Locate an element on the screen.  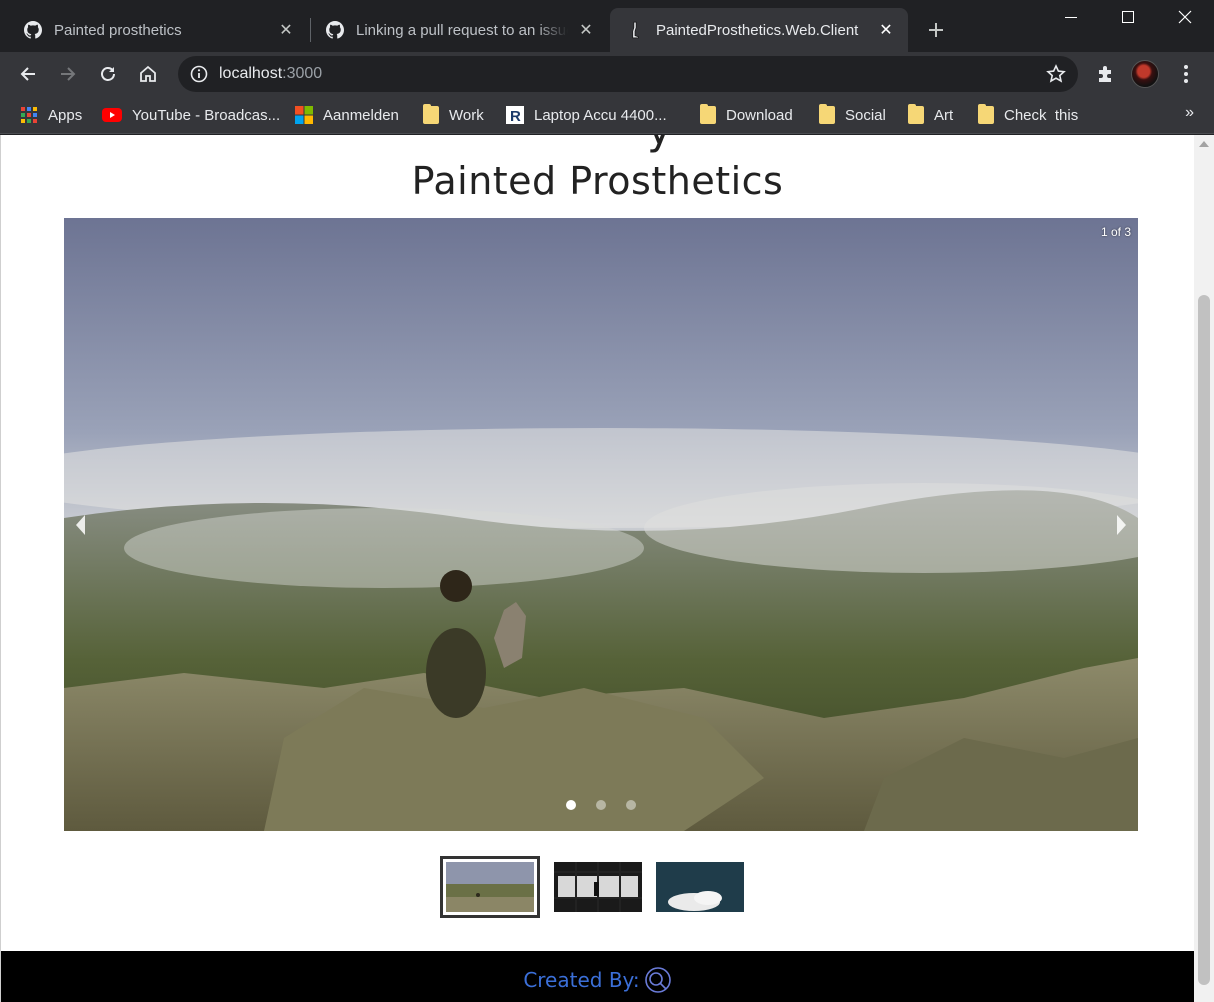
page-scrollbar is located at coordinates (1204, 568).